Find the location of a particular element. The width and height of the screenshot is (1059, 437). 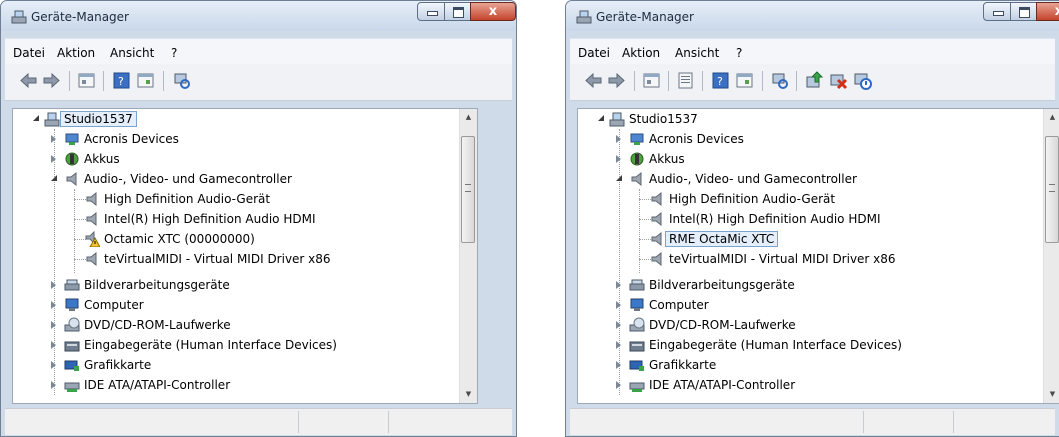

update-driver-icon is located at coordinates (814, 80).